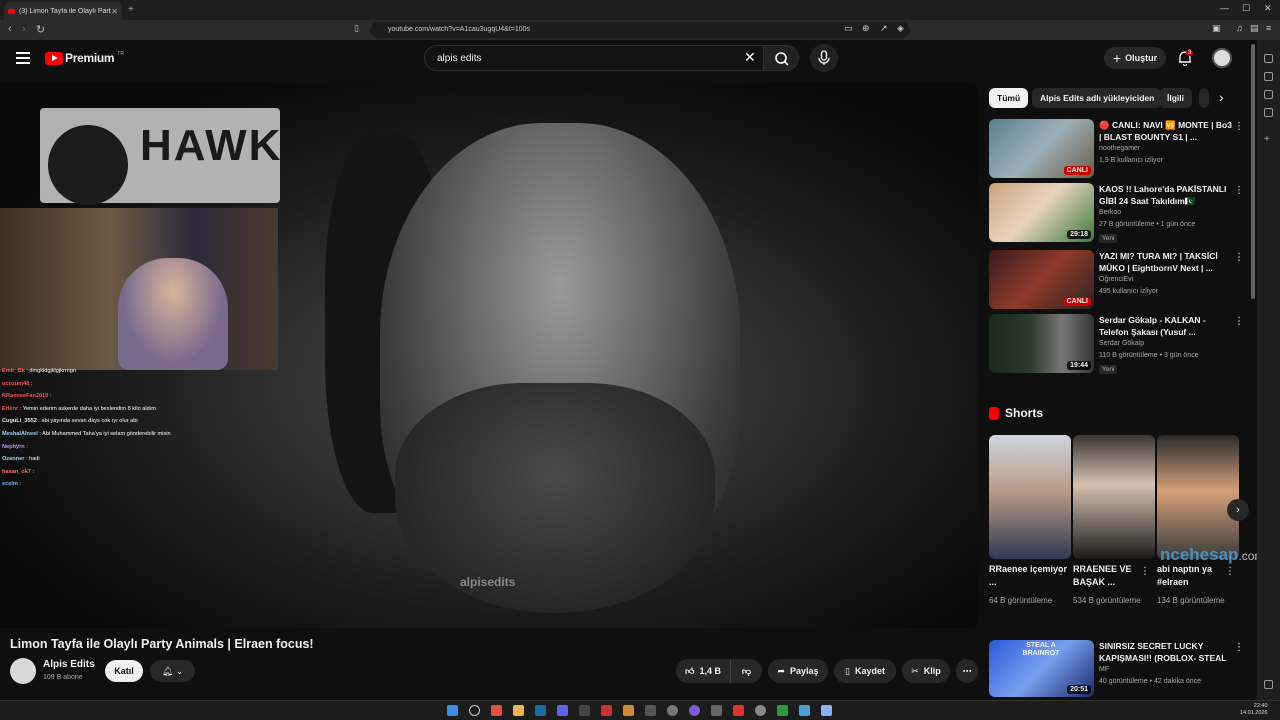  What do you see at coordinates (40, 29) in the screenshot?
I see `reload-icon: ↻` at bounding box center [40, 29].